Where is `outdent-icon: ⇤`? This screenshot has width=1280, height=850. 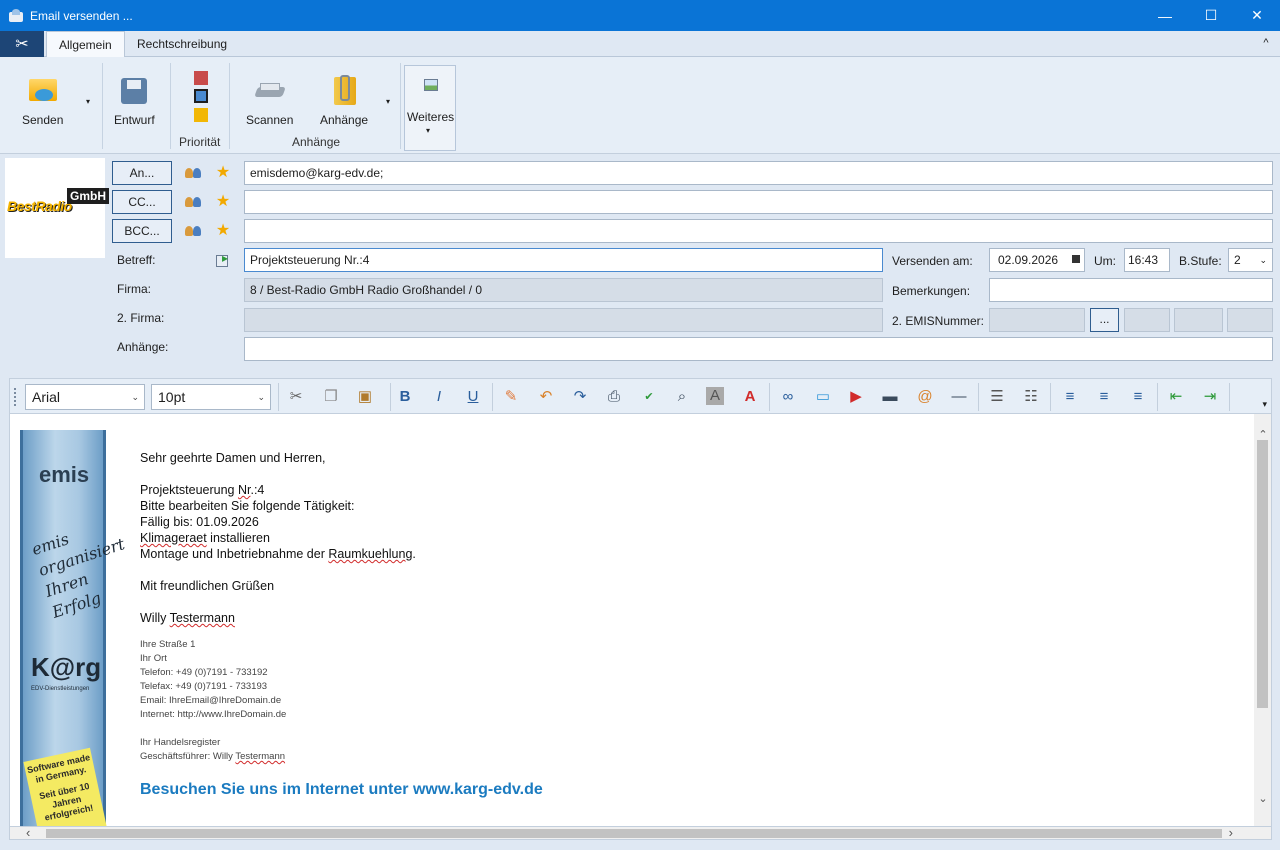 outdent-icon: ⇤ is located at coordinates (1176, 397).